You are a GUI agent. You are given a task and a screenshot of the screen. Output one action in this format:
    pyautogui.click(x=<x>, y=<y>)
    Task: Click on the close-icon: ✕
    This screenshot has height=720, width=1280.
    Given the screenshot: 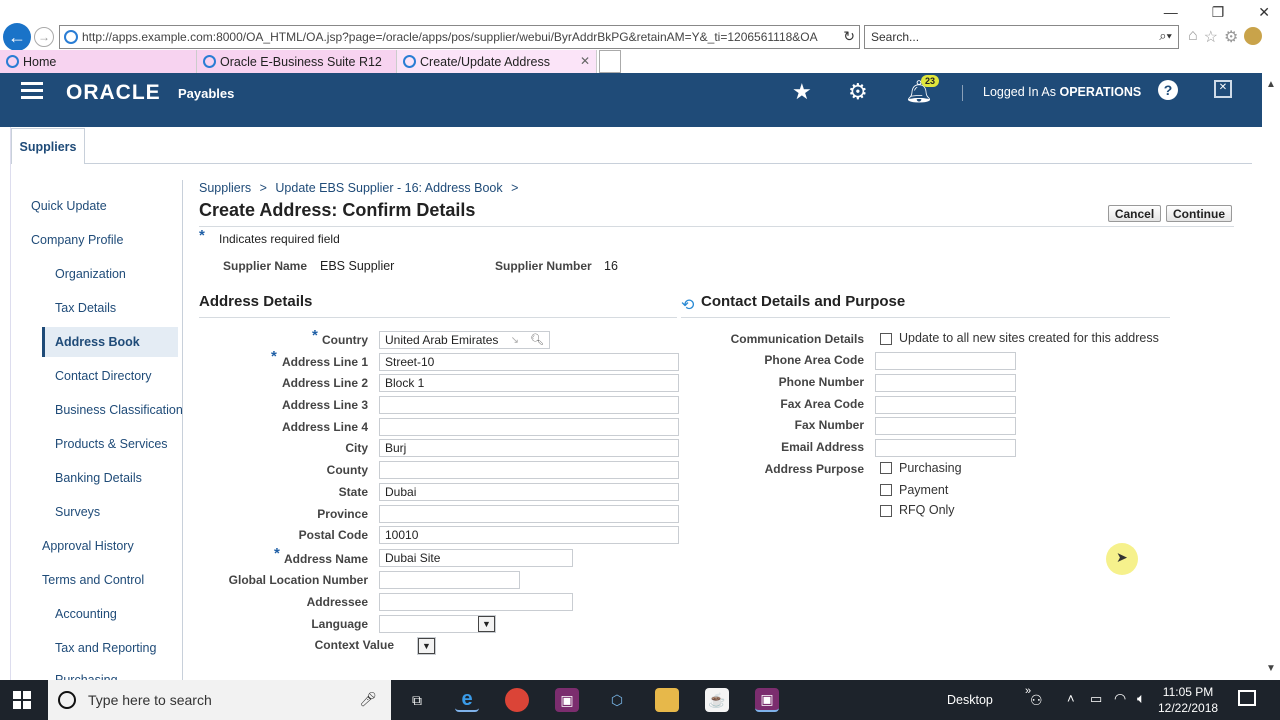 What is the action you would take?
    pyautogui.click(x=1264, y=12)
    